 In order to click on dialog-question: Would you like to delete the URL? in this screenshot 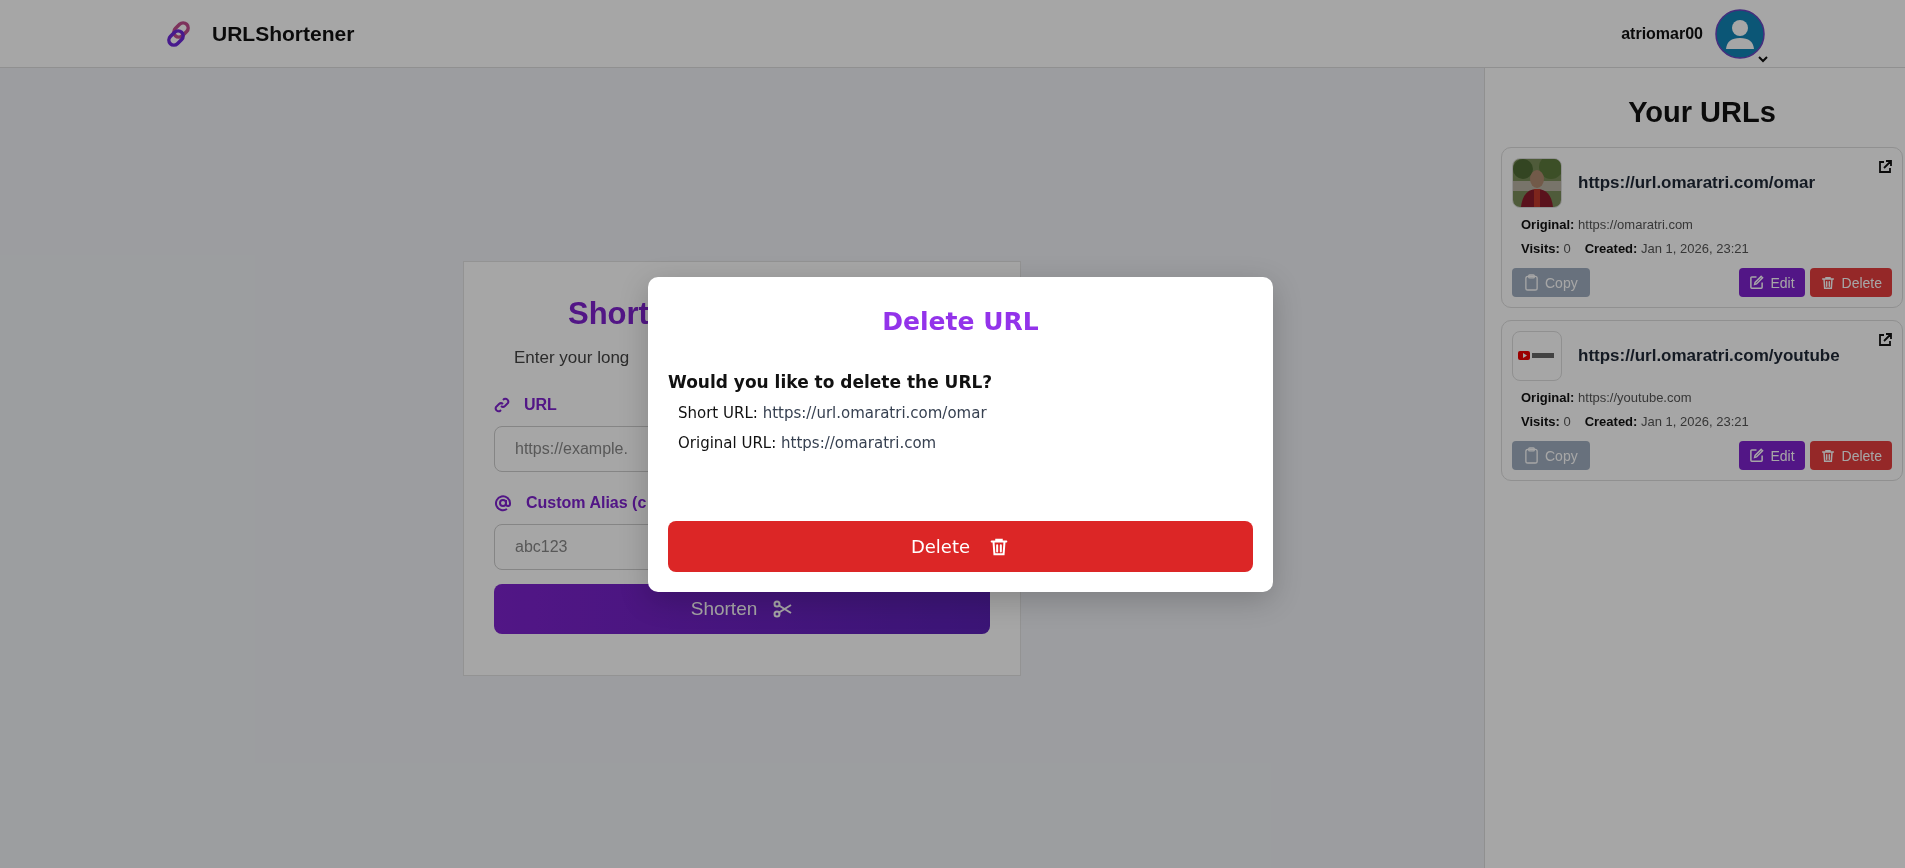, I will do `click(831, 382)`.